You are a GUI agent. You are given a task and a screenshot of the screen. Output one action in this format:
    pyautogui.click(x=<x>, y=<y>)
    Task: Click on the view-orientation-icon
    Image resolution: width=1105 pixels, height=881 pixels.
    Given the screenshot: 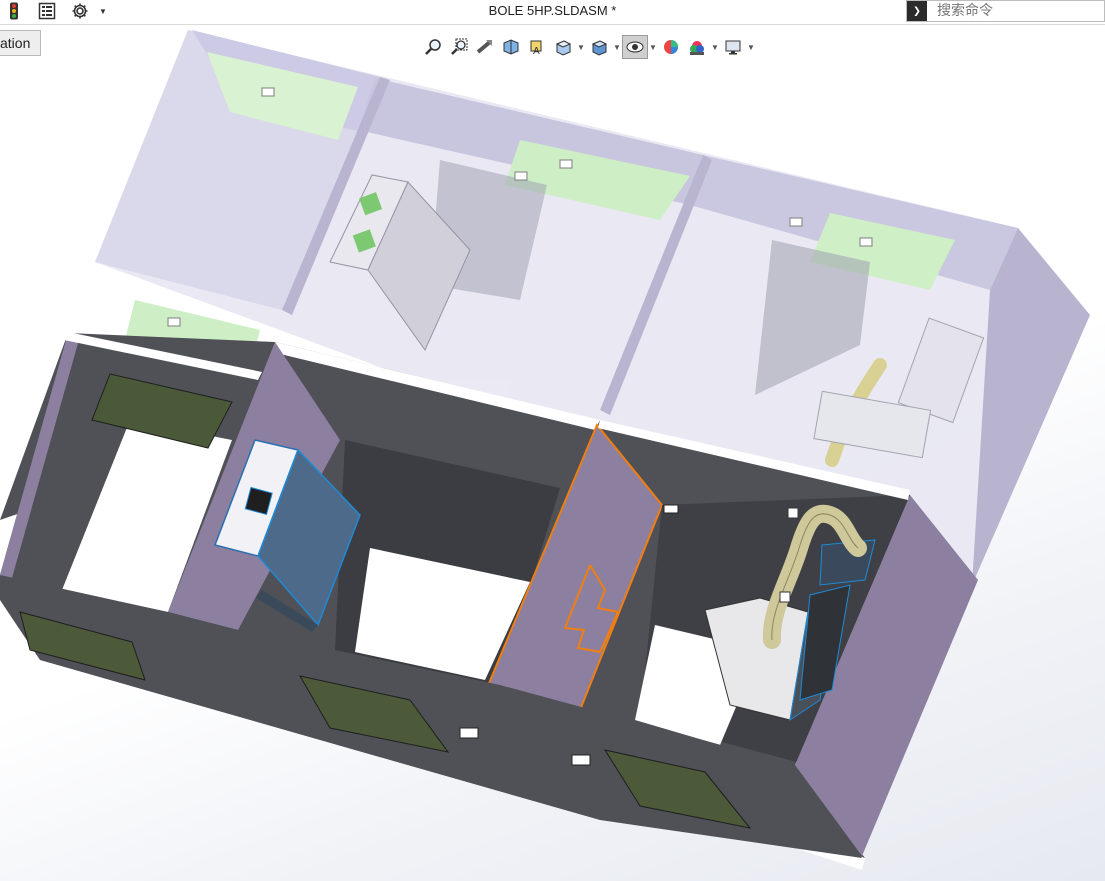 What is the action you would take?
    pyautogui.click(x=563, y=47)
    